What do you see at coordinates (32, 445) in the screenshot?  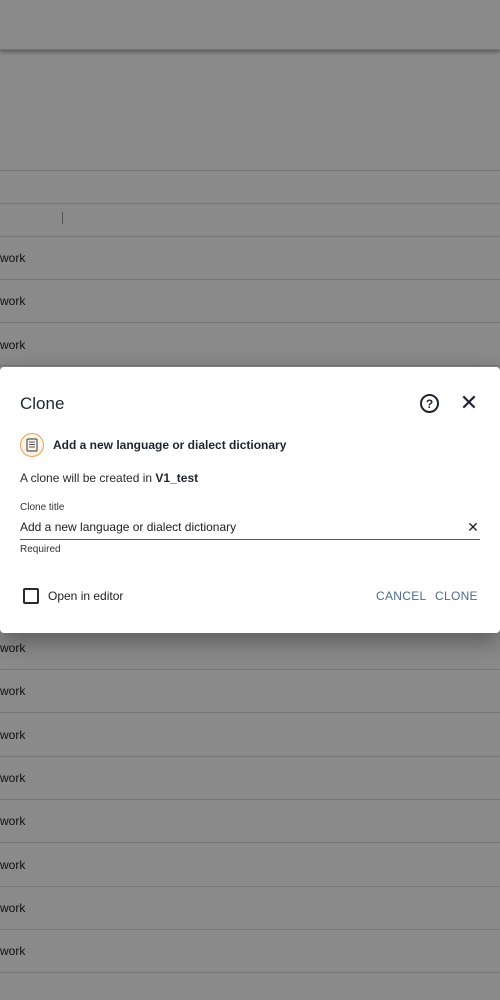 I see `document-icon` at bounding box center [32, 445].